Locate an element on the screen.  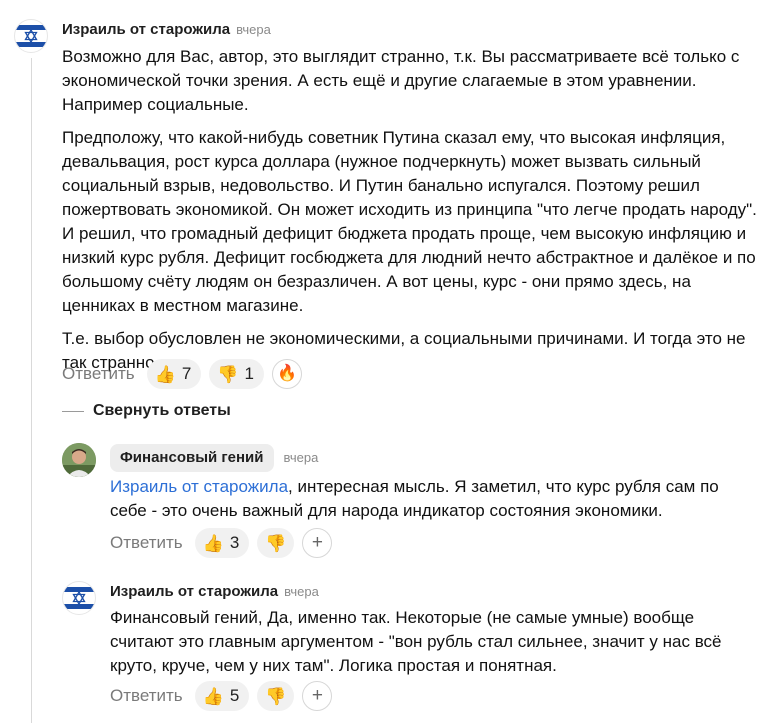
like-count: 7 is located at coordinates (186, 373).